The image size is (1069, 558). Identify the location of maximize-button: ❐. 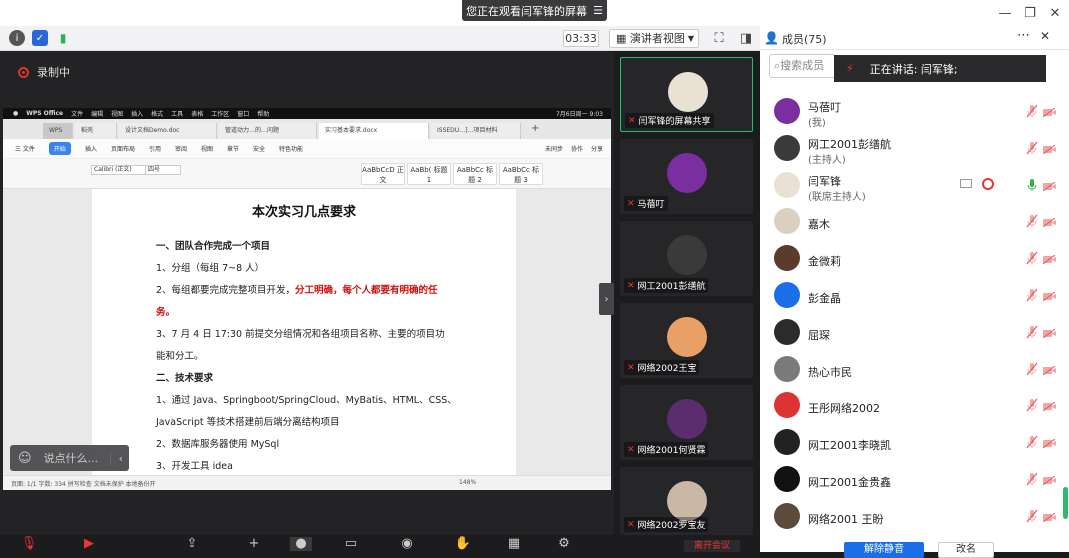
(1030, 13).